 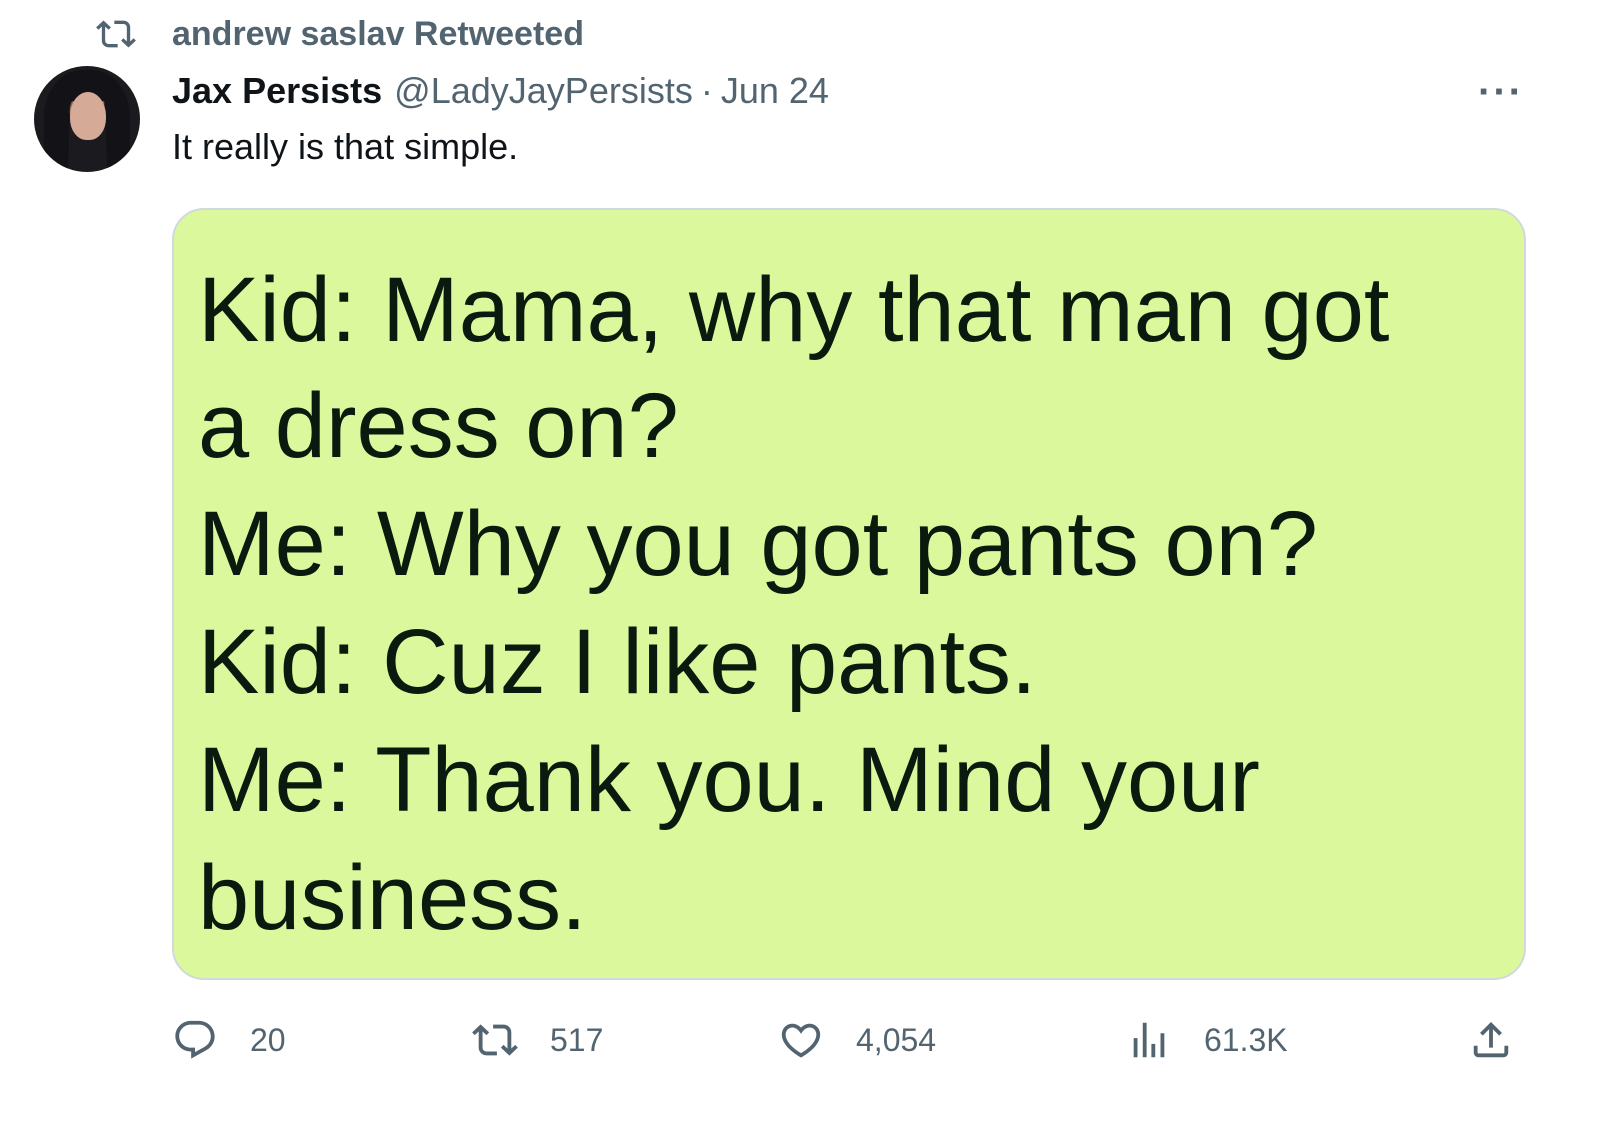 I want to click on like-button: 4,054, so click(x=857, y=1040).